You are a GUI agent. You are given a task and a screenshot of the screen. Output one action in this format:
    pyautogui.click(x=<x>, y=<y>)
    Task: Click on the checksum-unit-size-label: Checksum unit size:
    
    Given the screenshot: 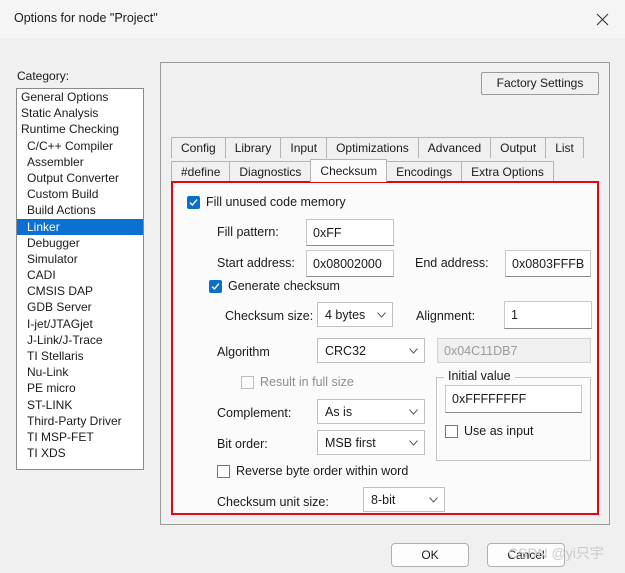 What is the action you would take?
    pyautogui.click(x=273, y=502)
    